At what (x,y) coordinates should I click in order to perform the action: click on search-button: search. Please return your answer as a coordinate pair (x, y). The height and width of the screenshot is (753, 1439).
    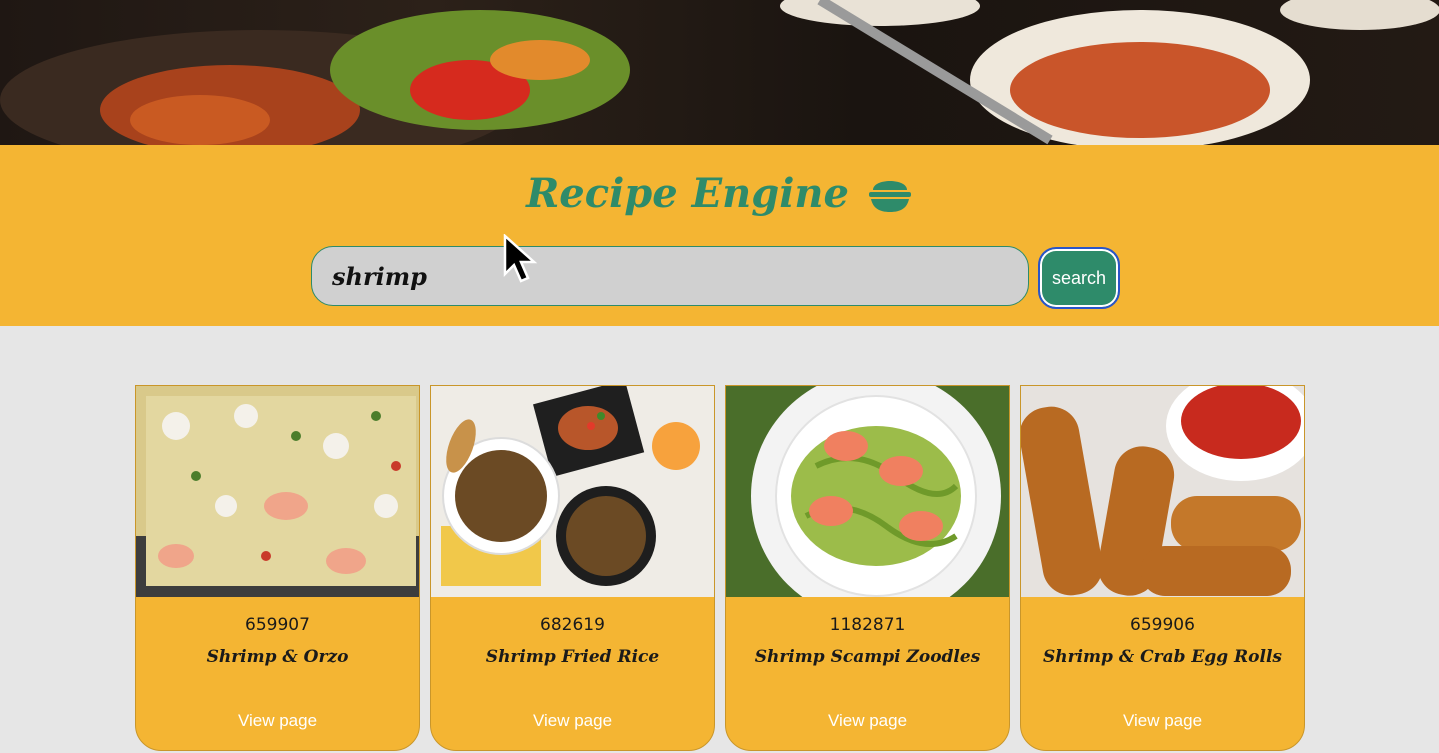
    Looking at the image, I should click on (1079, 278).